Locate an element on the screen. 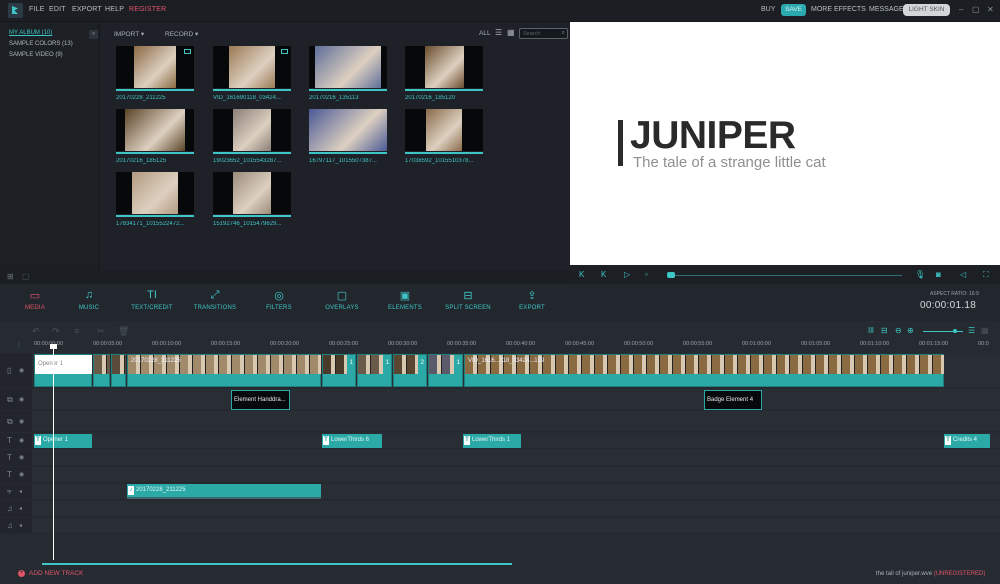 This screenshot has height=584, width=1000. video-clip: VID_1616...118_03424...199 is located at coordinates (704, 370).